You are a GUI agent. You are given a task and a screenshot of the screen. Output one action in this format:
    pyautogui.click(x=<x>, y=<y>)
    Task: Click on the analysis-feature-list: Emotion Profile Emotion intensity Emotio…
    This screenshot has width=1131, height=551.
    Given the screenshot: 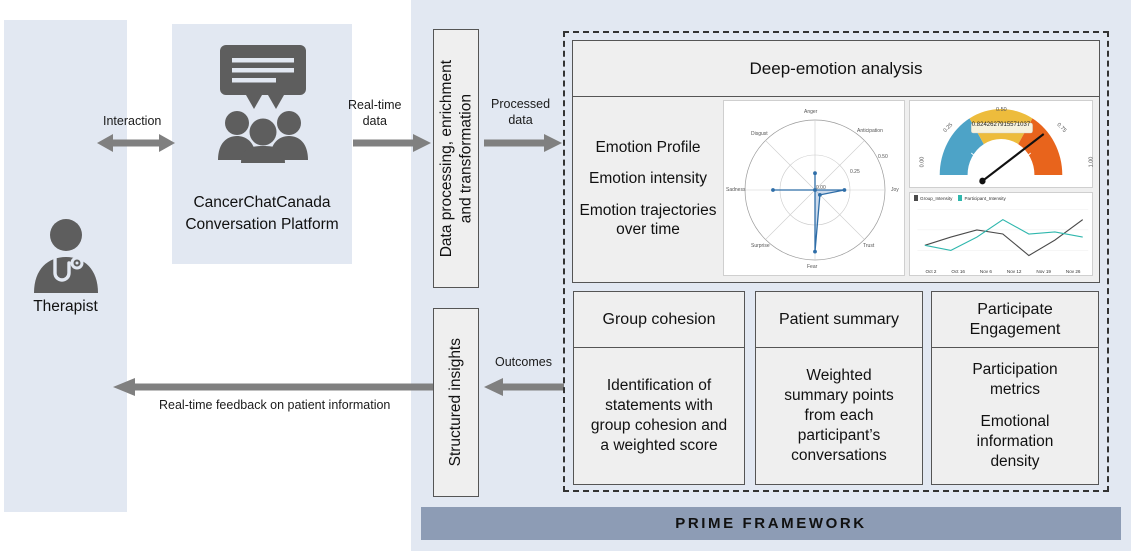 What is the action you would take?
    pyautogui.click(x=648, y=189)
    